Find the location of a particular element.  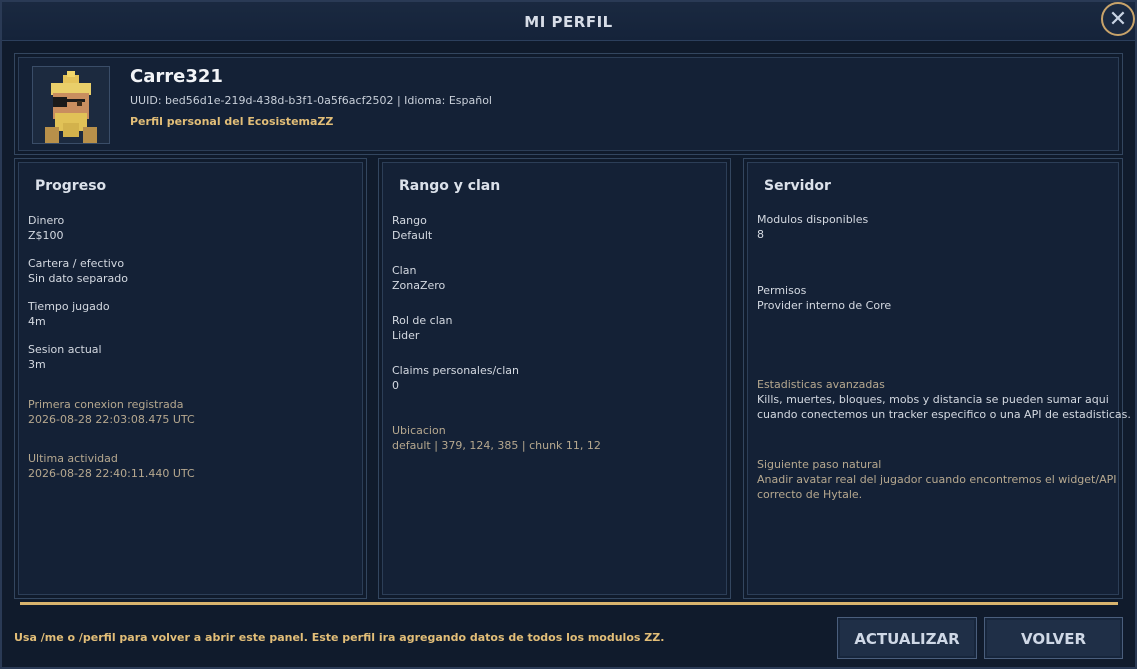

money-label: Dinero is located at coordinates (46, 220).